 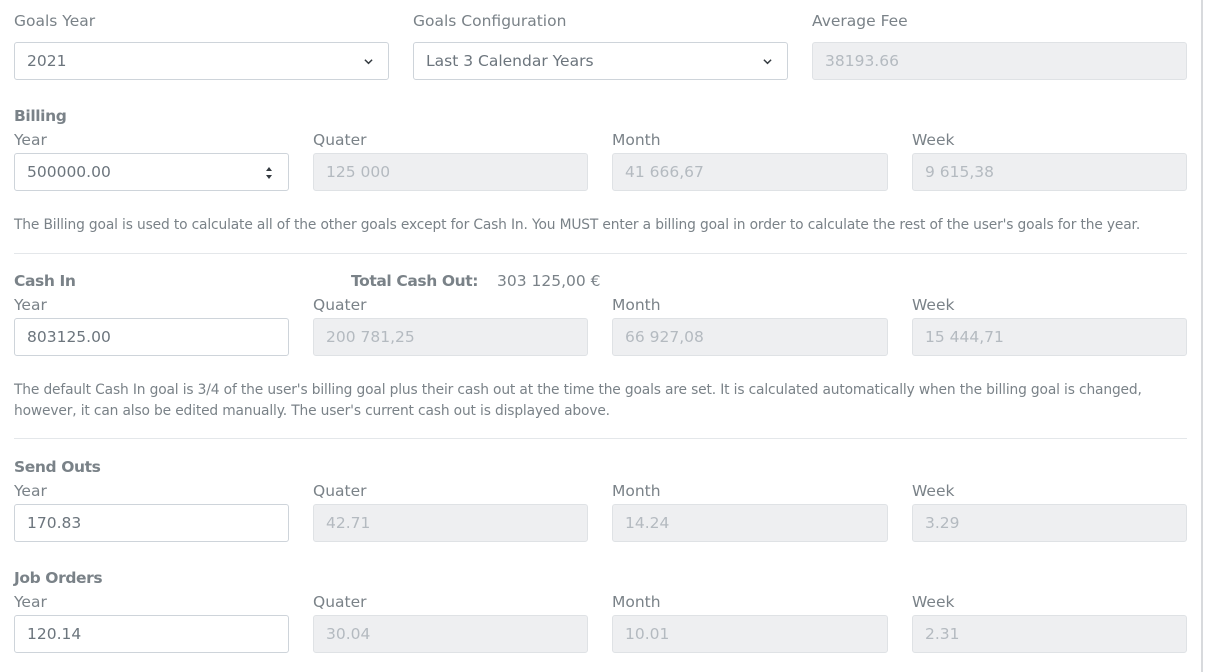 I want to click on send-outs-quarter-field: 42.71, so click(x=450, y=523).